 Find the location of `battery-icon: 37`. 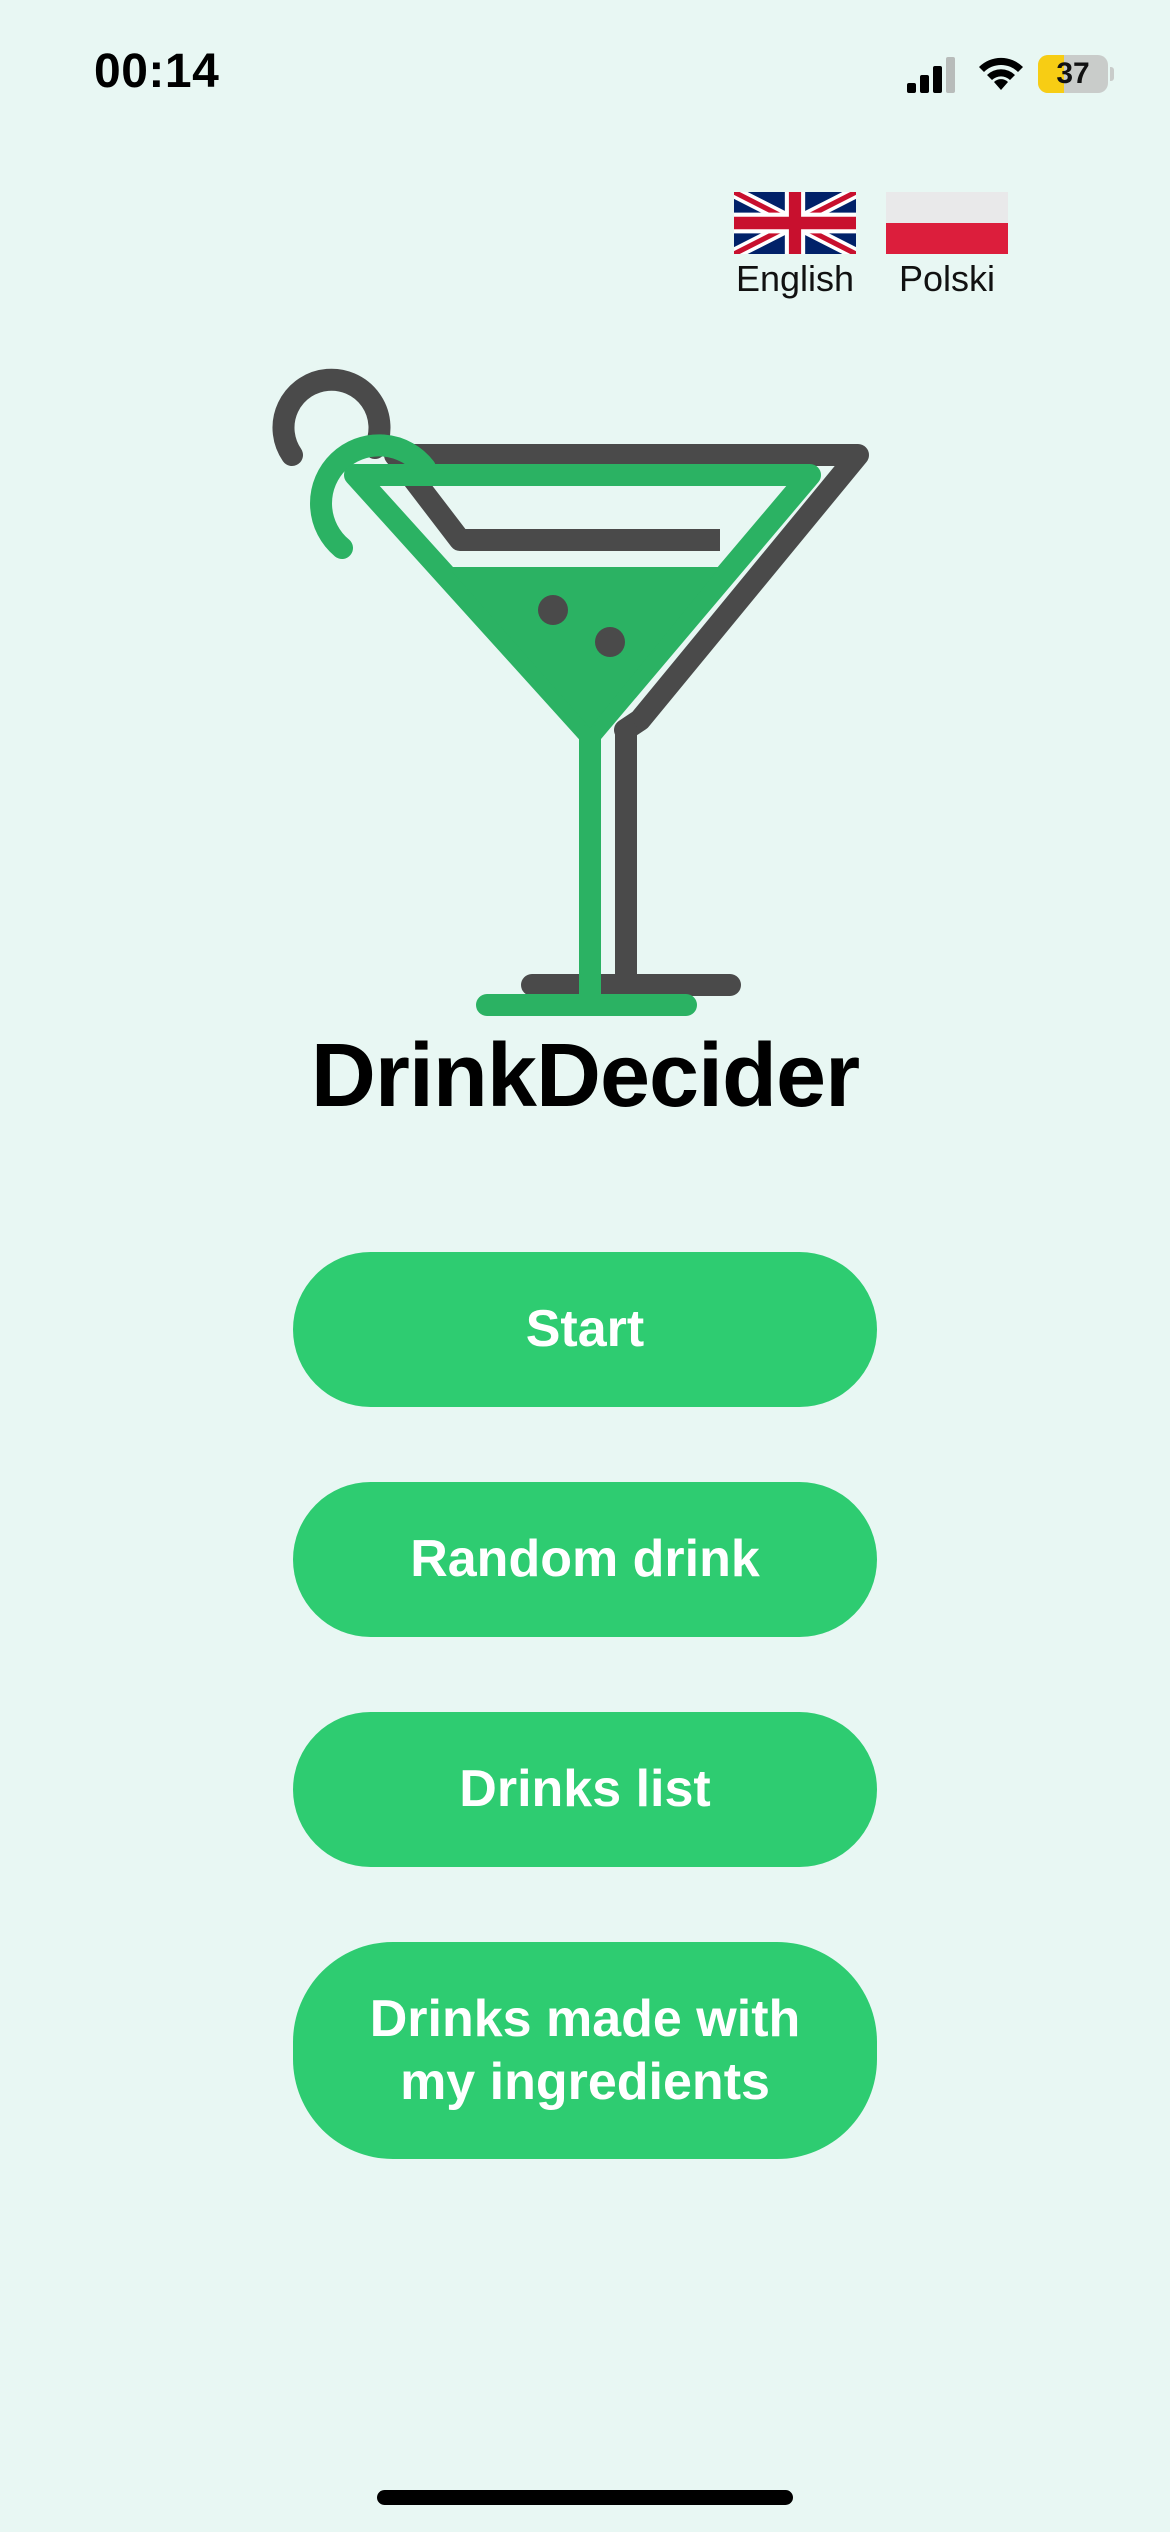

battery-icon: 37 is located at coordinates (1076, 74).